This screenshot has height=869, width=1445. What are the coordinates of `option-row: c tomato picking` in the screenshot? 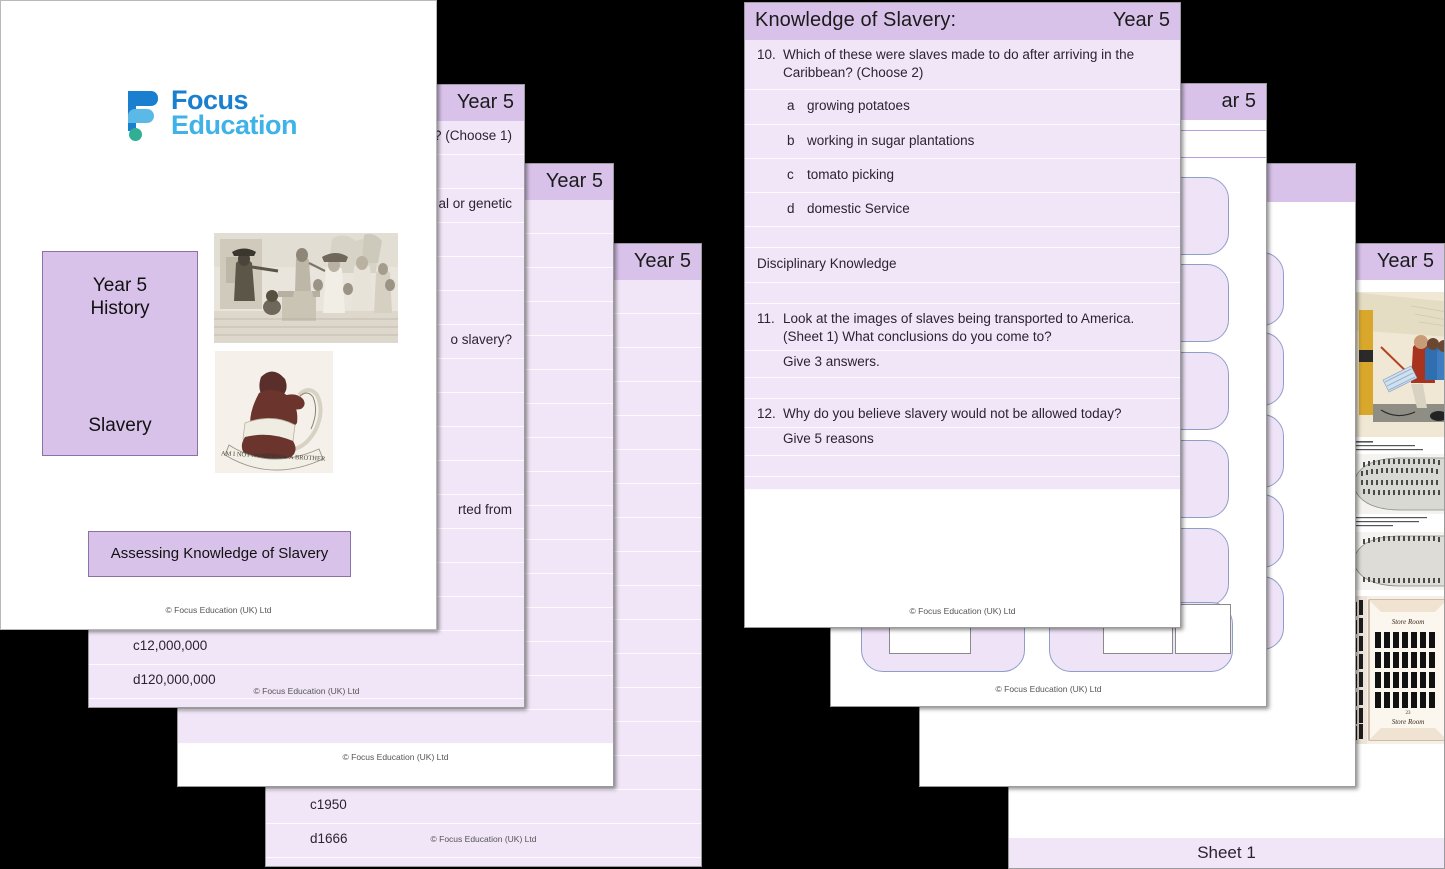 It's located at (962, 176).